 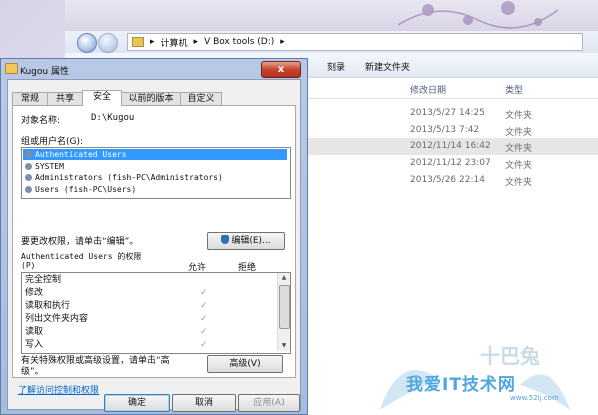 I want to click on permissions-scrollbar: ▲ ▼, so click(x=283, y=312).